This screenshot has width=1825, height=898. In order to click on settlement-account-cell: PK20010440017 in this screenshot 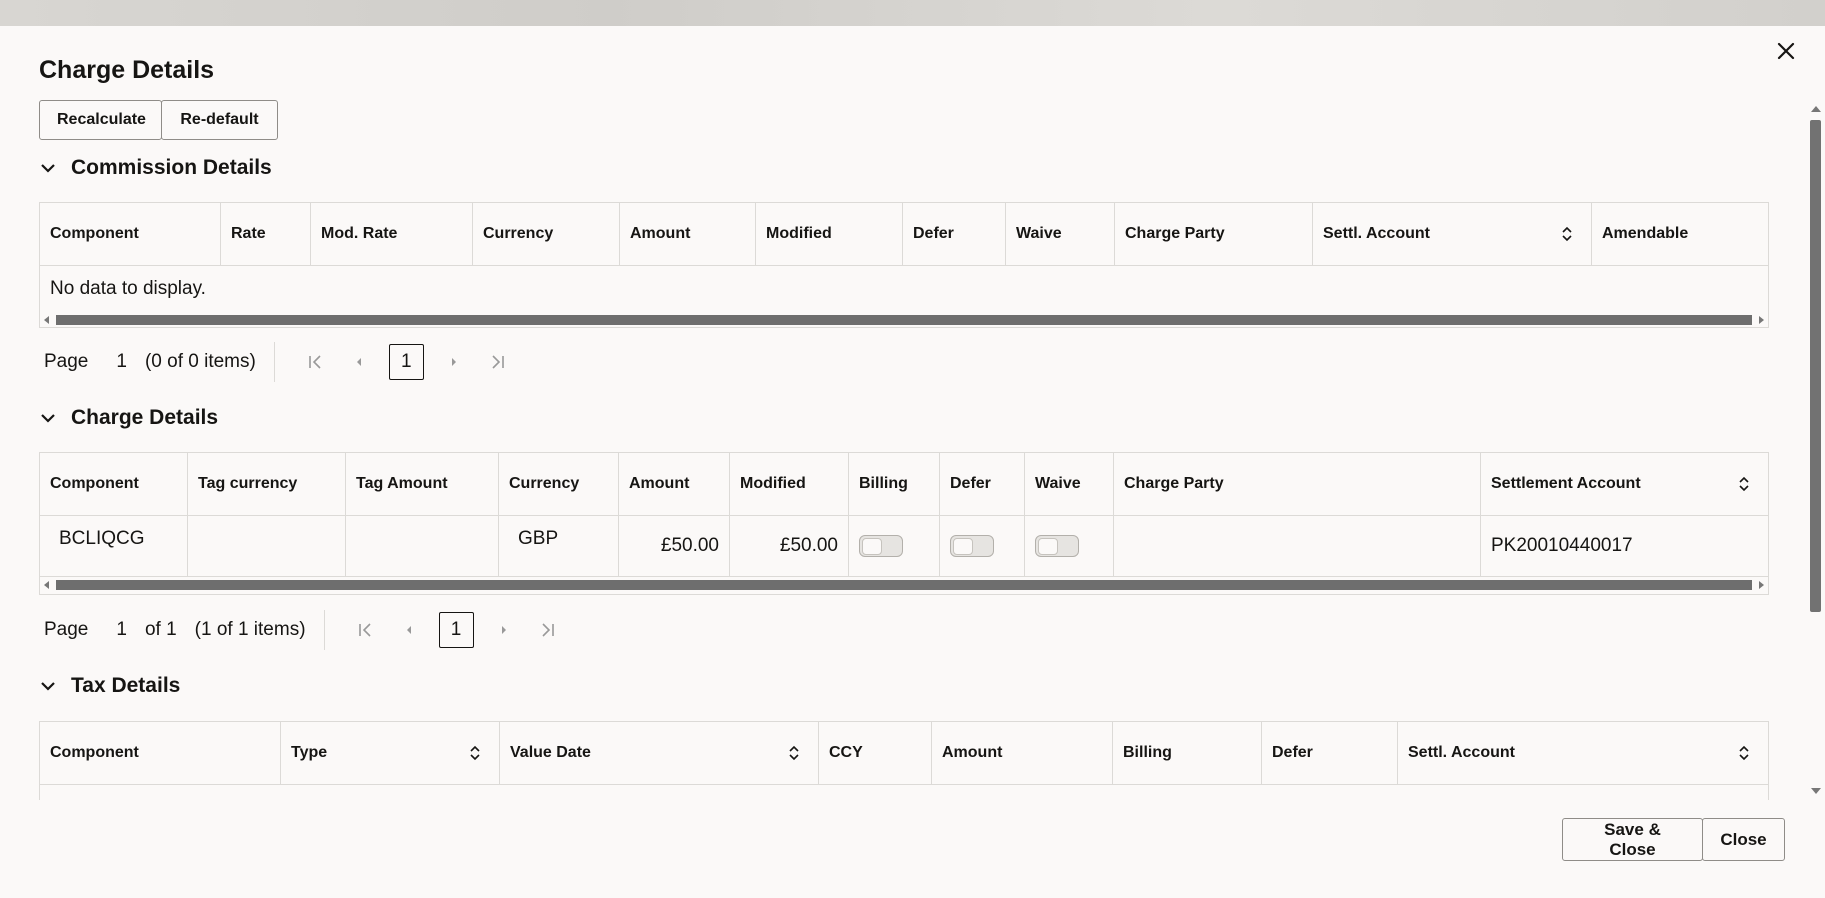, I will do `click(1624, 546)`.